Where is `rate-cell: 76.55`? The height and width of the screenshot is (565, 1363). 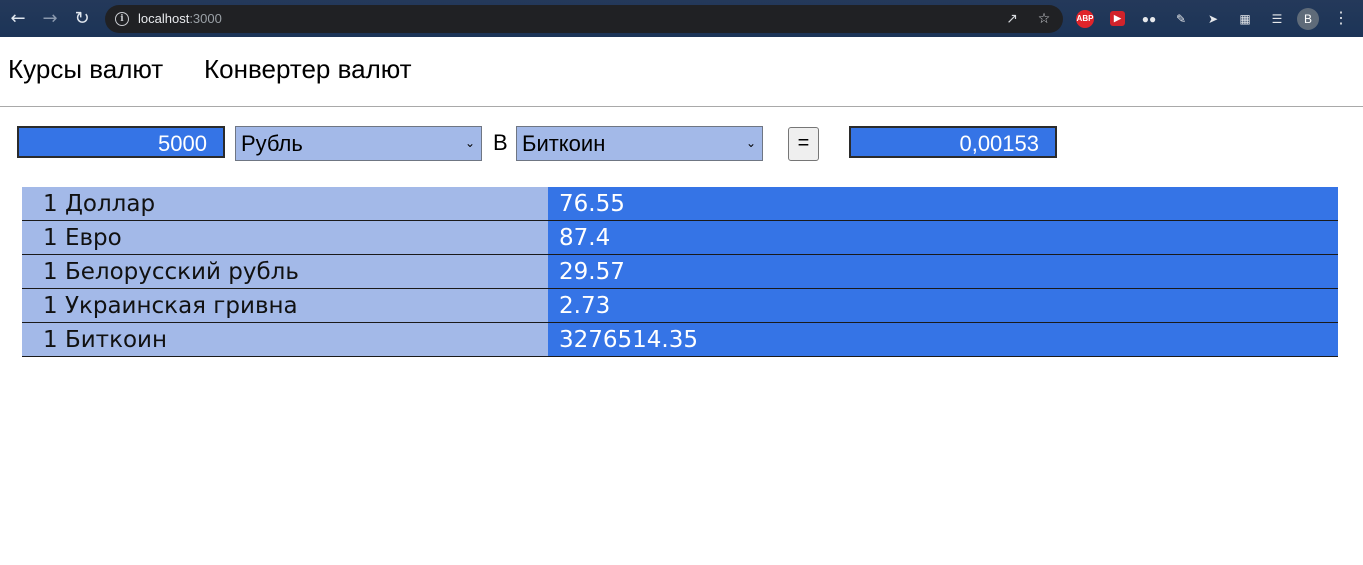
rate-cell: 76.55 is located at coordinates (943, 204).